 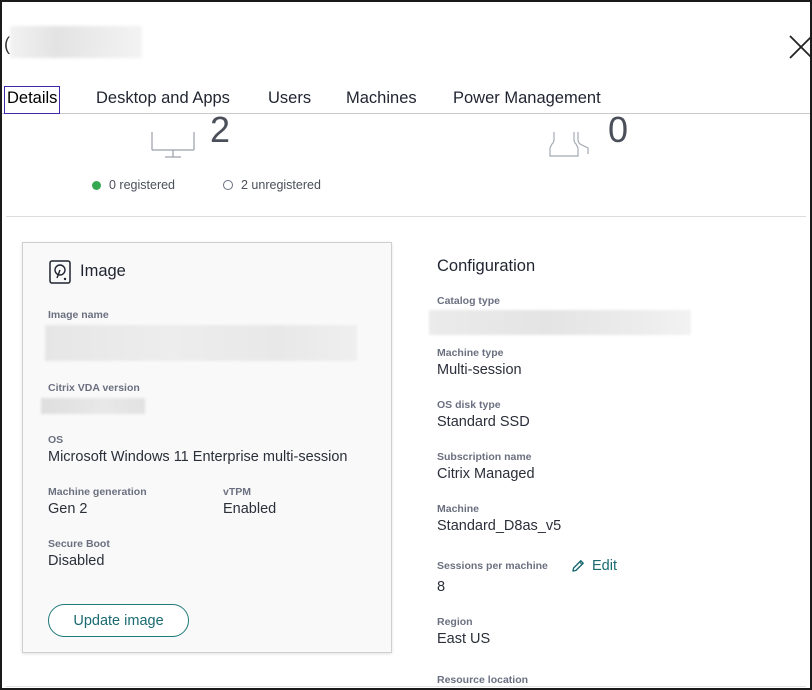 What do you see at coordinates (464, 639) in the screenshot?
I see `region-value: East US` at bounding box center [464, 639].